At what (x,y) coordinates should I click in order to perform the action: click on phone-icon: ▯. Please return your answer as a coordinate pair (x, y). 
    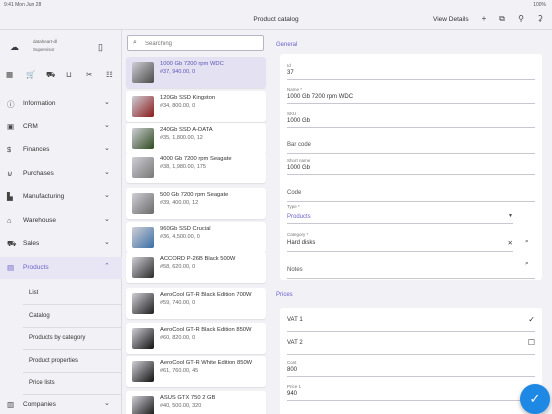
    Looking at the image, I should click on (100, 47).